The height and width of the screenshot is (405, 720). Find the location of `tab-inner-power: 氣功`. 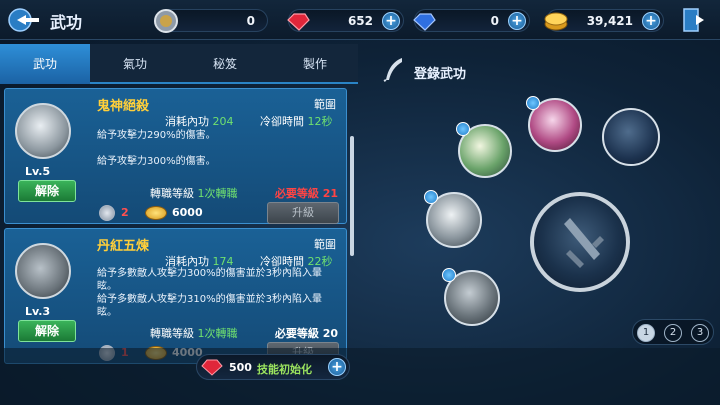

tab-inner-power: 氣功 is located at coordinates (135, 64).